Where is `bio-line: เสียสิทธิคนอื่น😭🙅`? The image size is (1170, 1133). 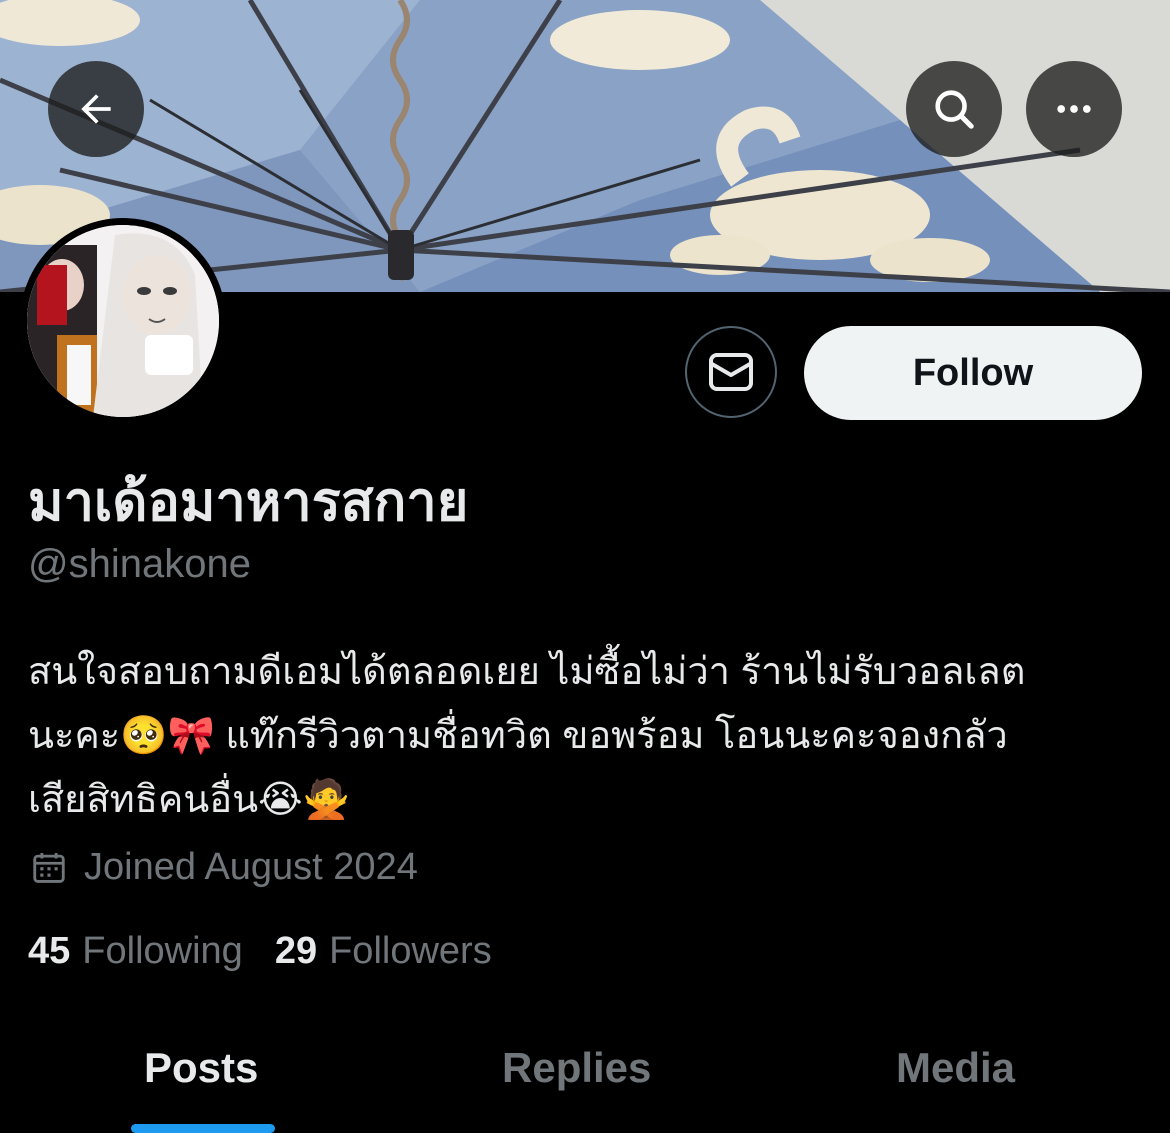
bio-line: เสียสิทธิคนอื่น😭🙅 is located at coordinates (189, 800).